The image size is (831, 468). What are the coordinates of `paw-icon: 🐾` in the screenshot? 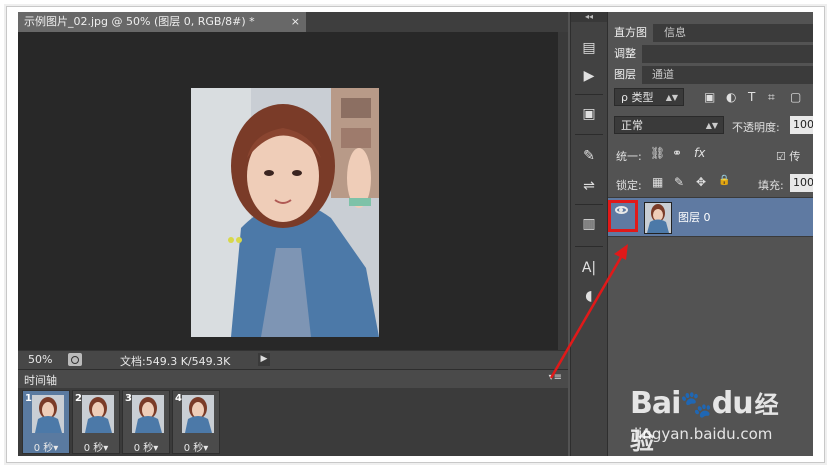 It's located at (696, 405).